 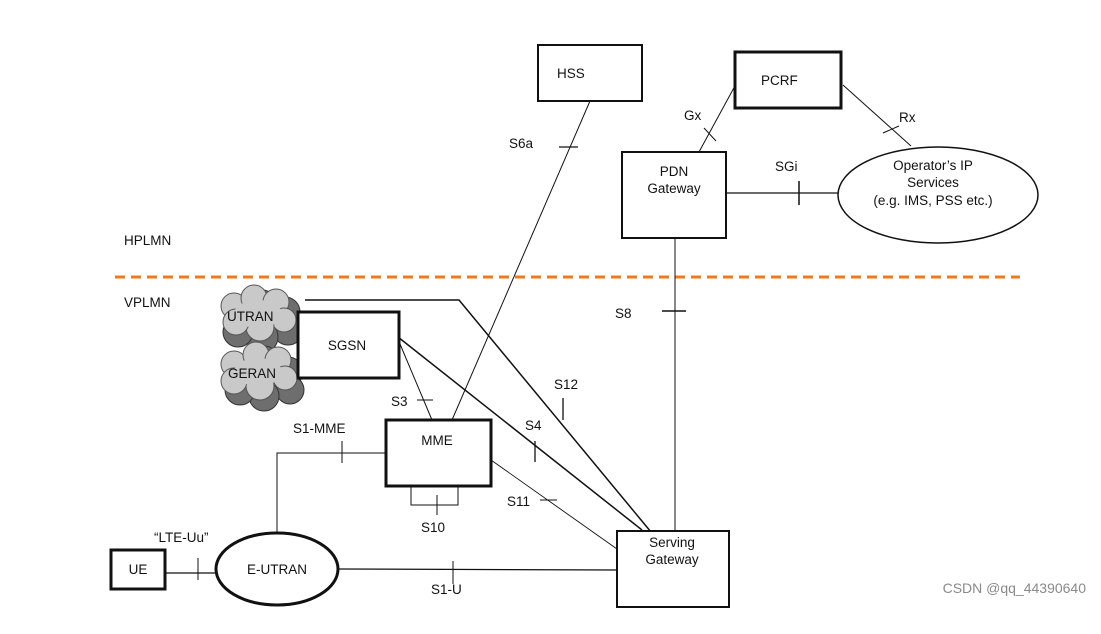 What do you see at coordinates (672, 542) in the screenshot?
I see `serving-gateway-label-1: Serving` at bounding box center [672, 542].